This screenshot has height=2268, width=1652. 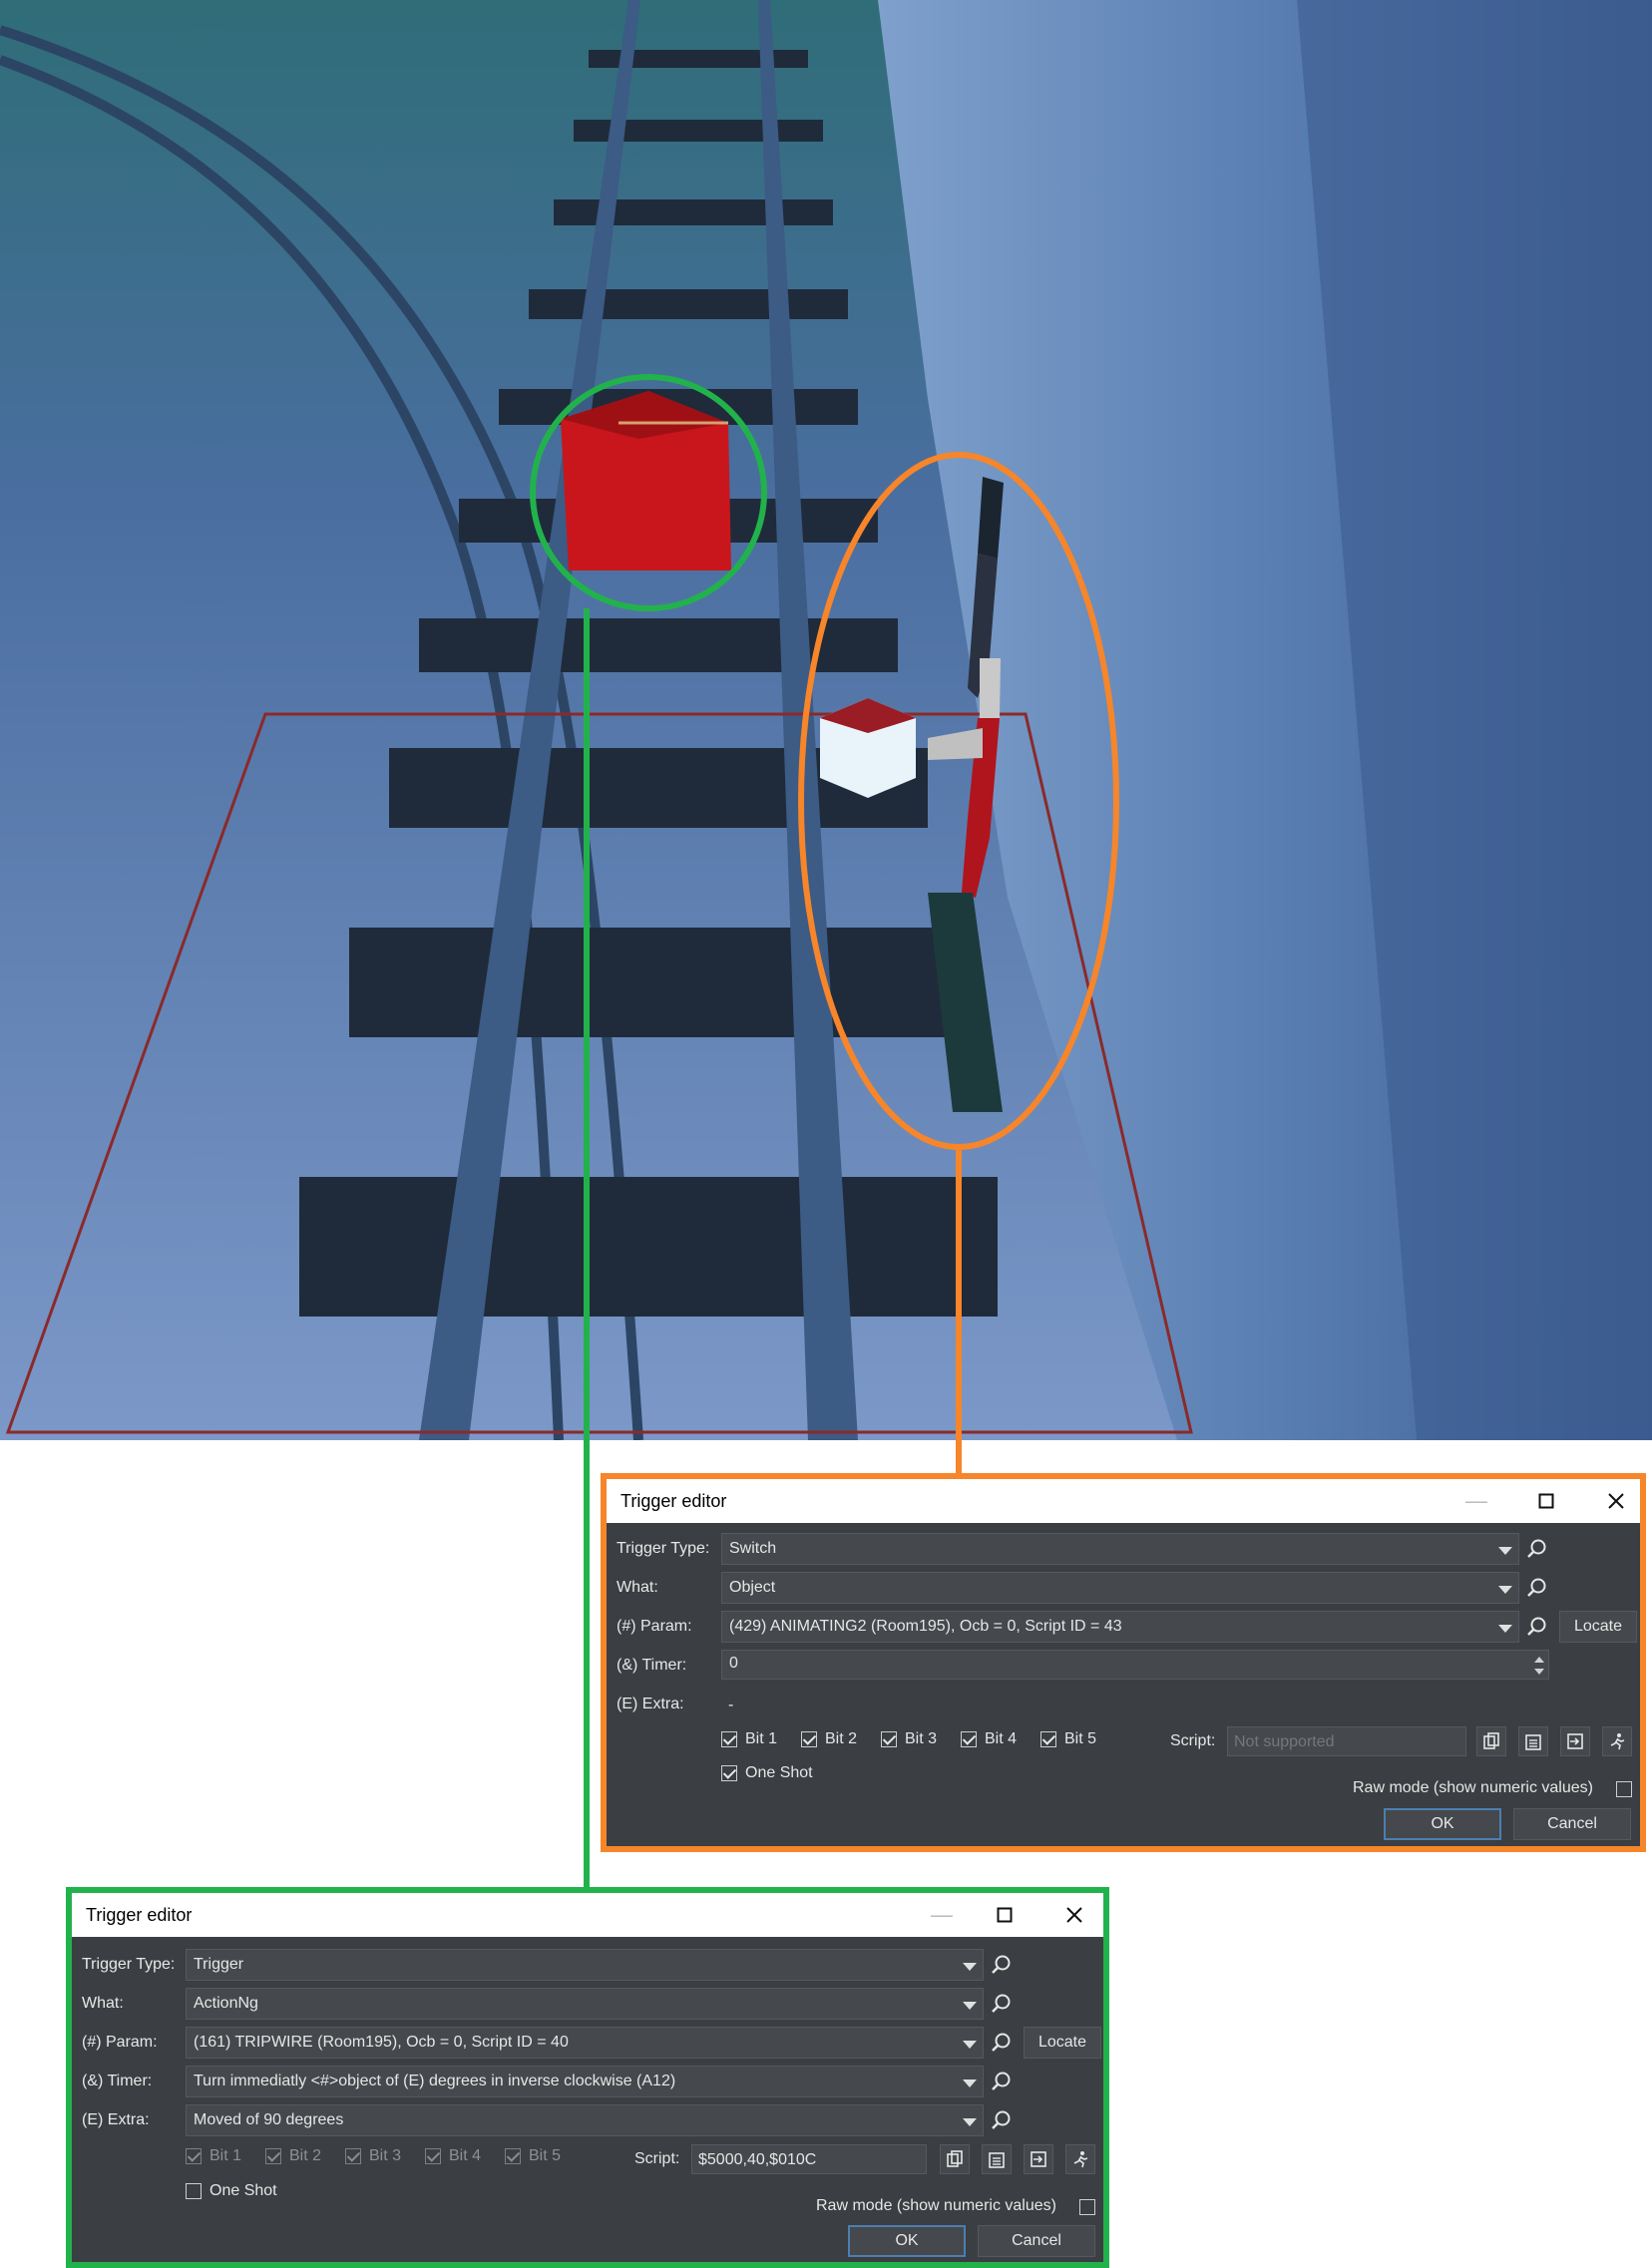 I want to click on timer-spinbox: 0, so click(x=1135, y=1665).